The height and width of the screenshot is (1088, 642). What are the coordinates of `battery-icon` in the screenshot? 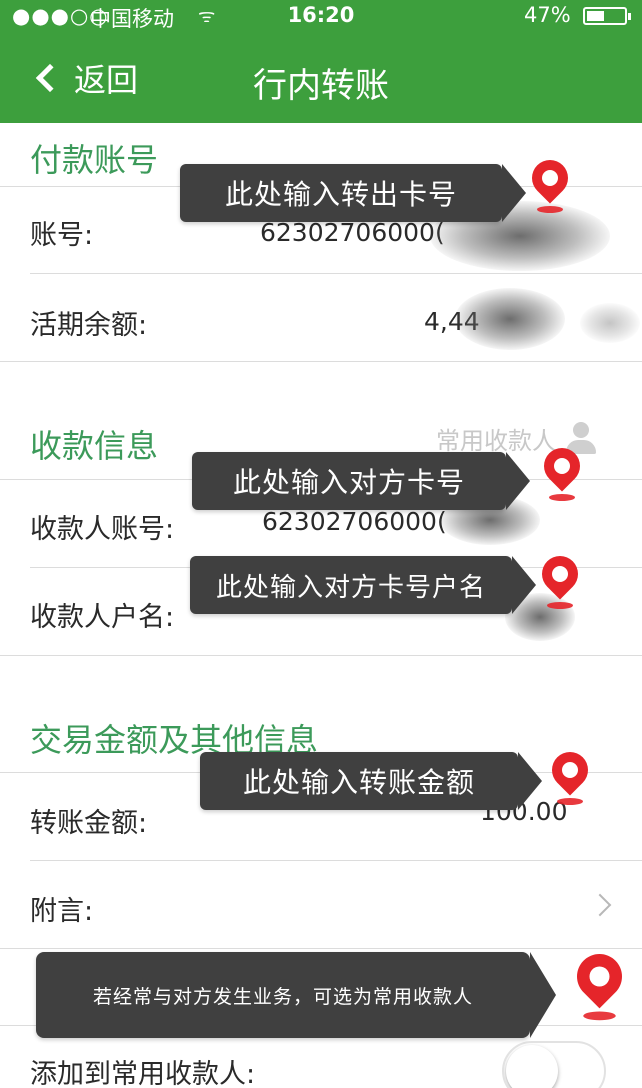 It's located at (607, 16).